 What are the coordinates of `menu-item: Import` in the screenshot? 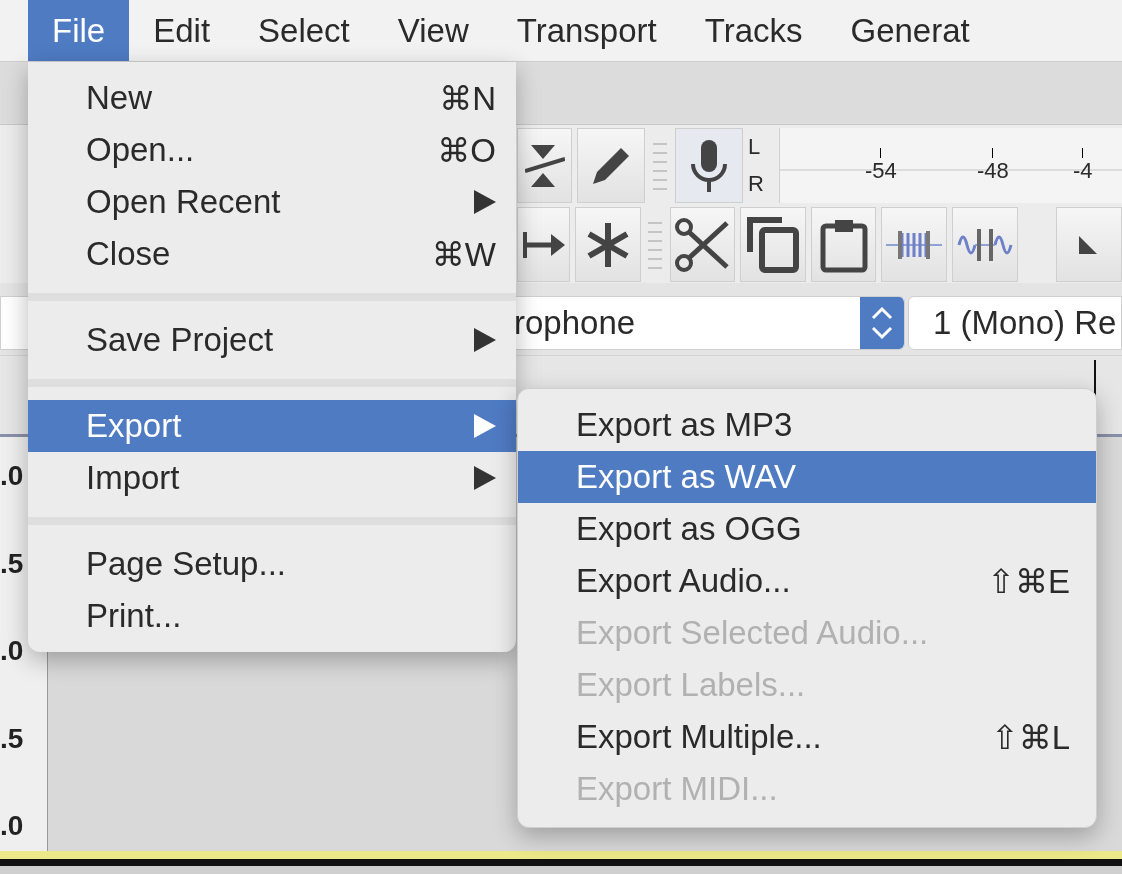 It's located at (272, 478).